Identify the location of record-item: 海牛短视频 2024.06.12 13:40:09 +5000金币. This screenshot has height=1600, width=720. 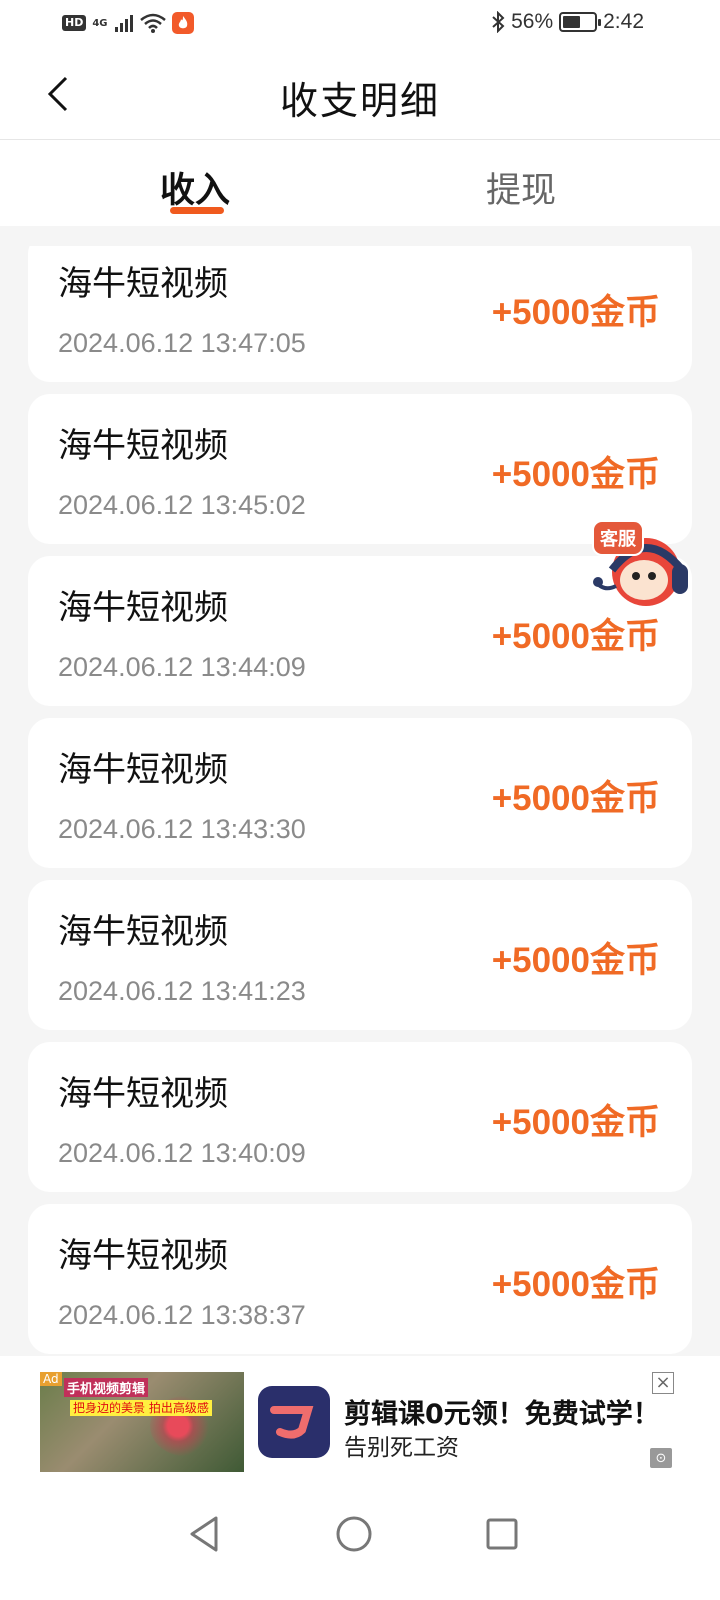
(360, 1117).